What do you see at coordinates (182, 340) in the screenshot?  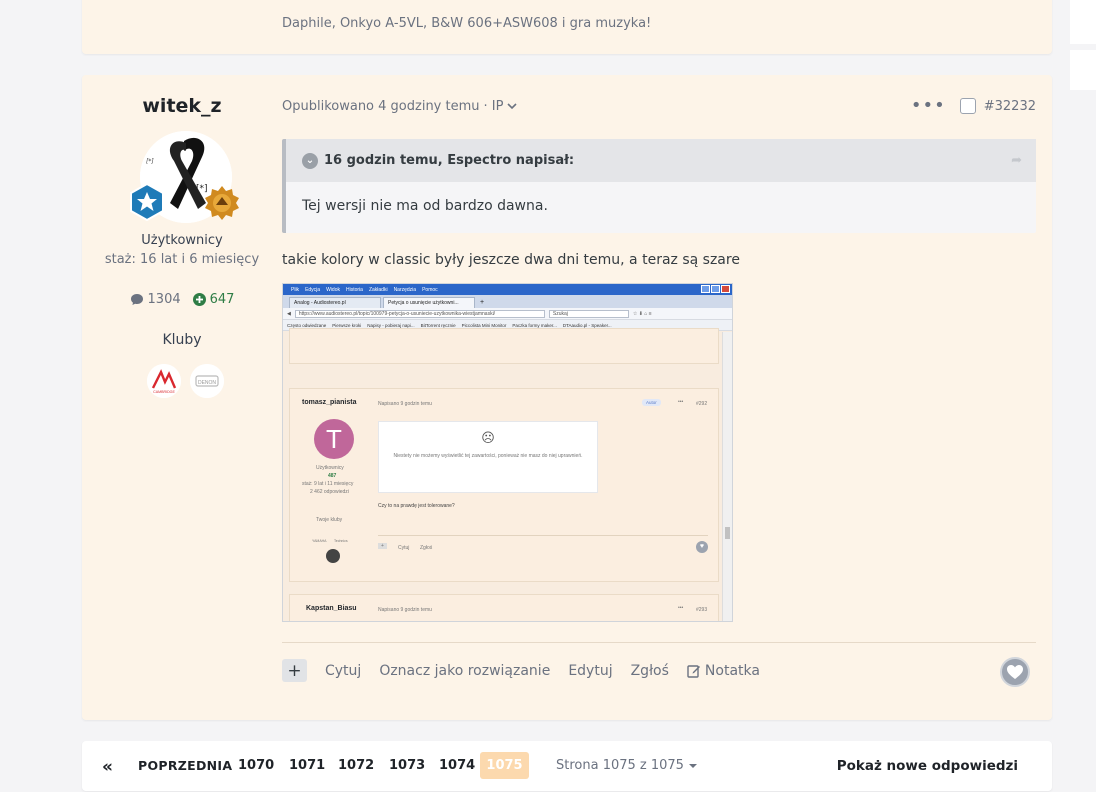 I see `clubs-label: Kluby` at bounding box center [182, 340].